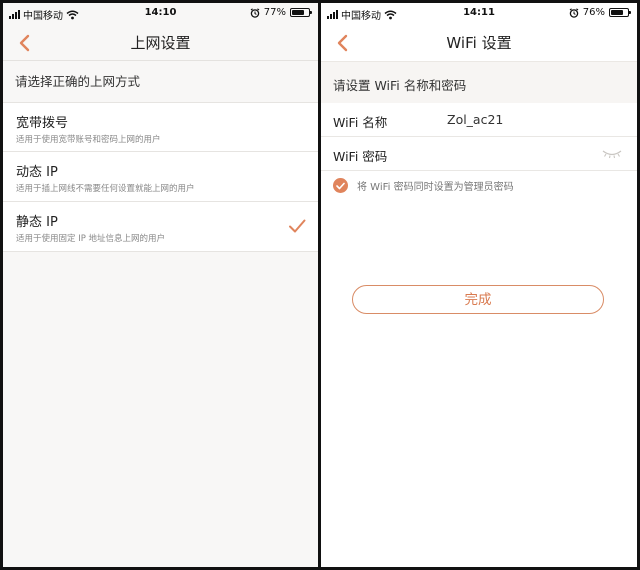 The height and width of the screenshot is (570, 640). Describe the element at coordinates (37, 172) in the screenshot. I see `option-title: 动态 IP` at that location.